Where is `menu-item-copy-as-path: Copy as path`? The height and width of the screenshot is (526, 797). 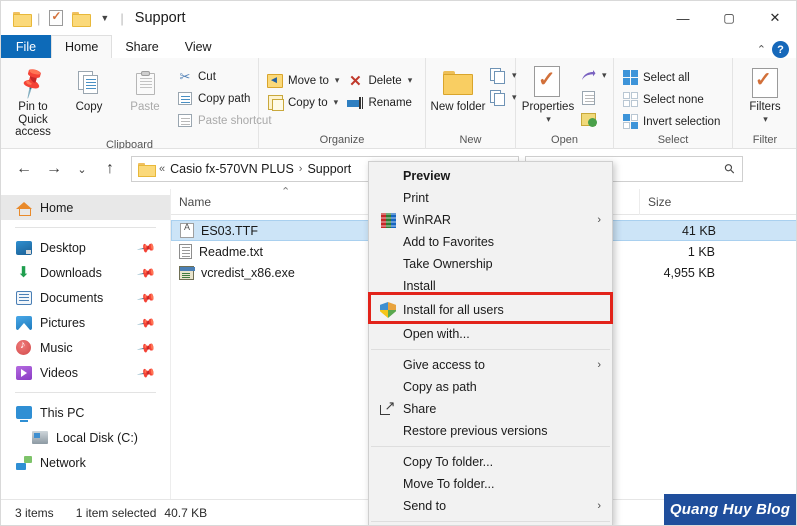
menu-item-copy-as-path: Copy as path is located at coordinates (490, 387).